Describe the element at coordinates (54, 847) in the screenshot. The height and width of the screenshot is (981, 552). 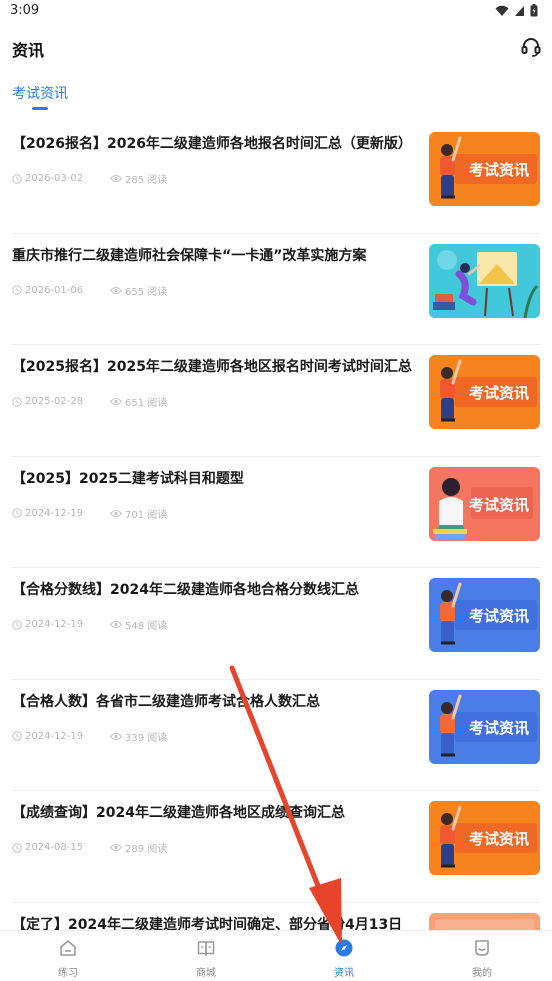
I see `news-date-text: 2024-08-15` at that location.